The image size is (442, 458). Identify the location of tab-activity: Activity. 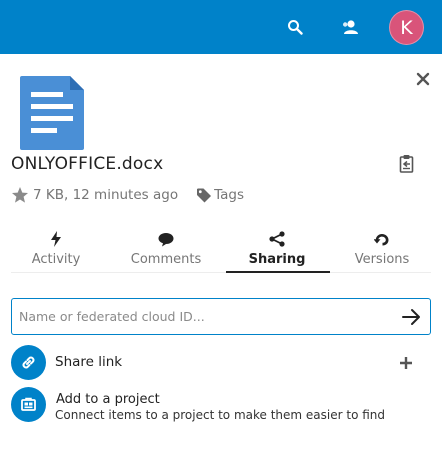
(56, 253).